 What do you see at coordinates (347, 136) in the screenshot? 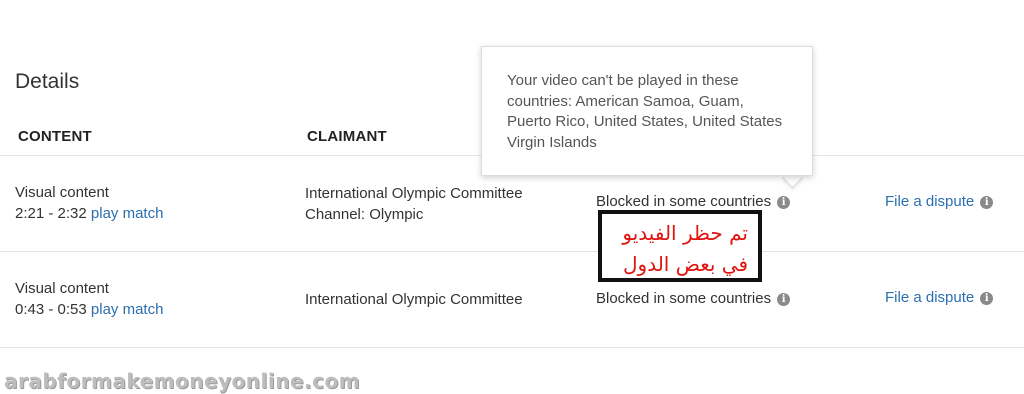
I see `column-header-claimant: CLAIMANT` at bounding box center [347, 136].